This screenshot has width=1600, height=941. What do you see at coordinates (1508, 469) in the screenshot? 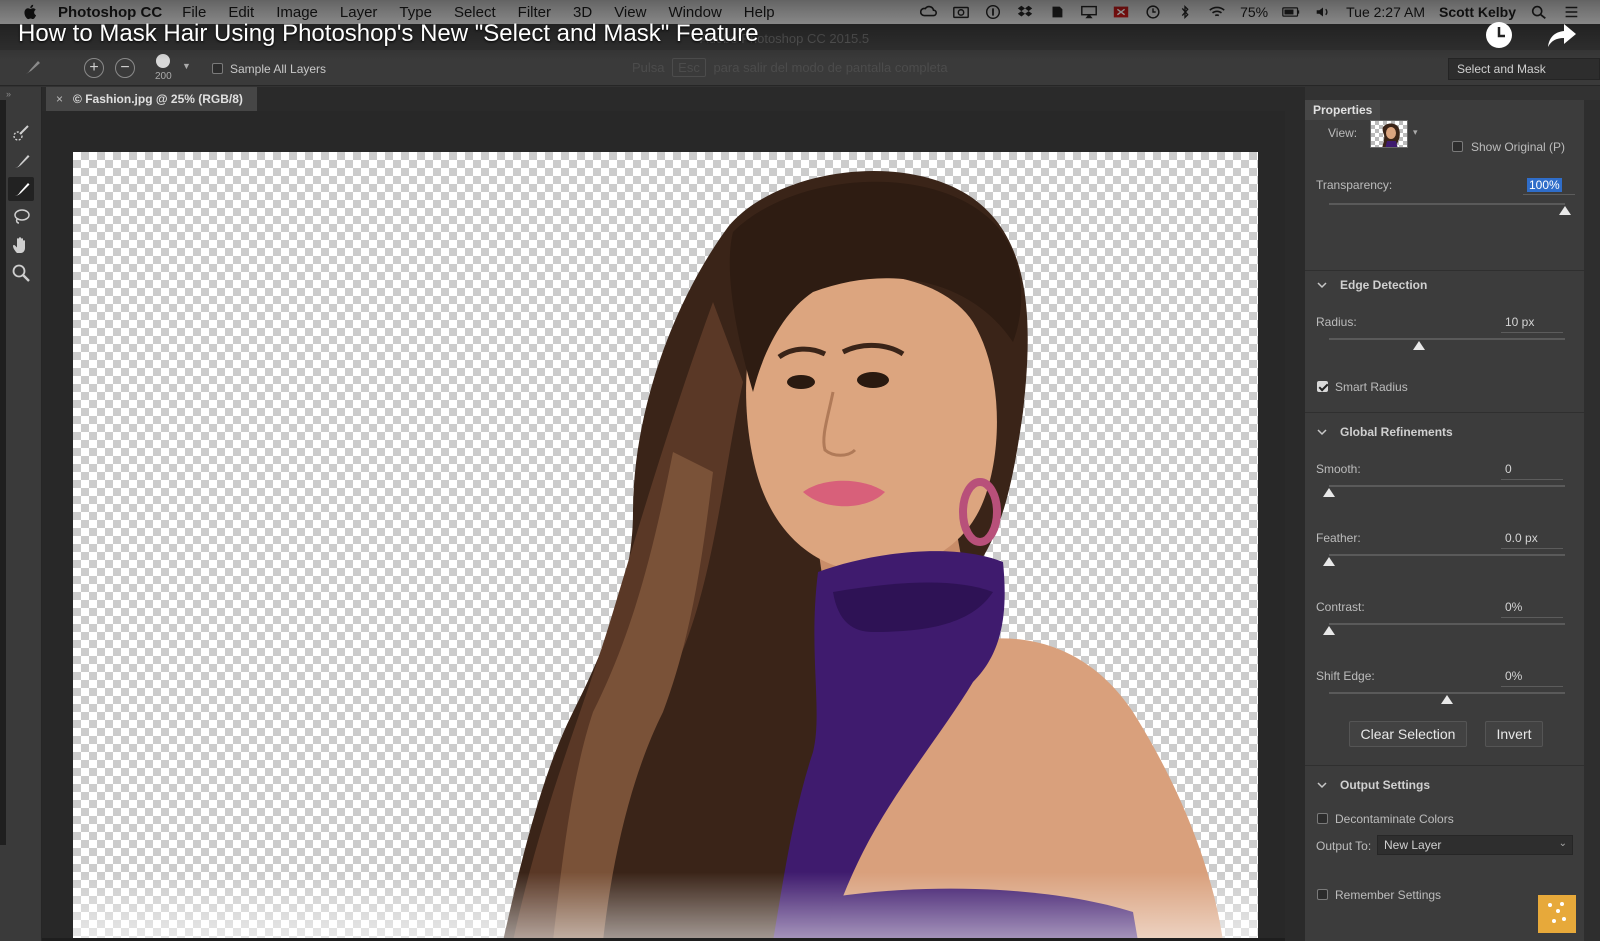
I see `smooth-value: 0` at bounding box center [1508, 469].